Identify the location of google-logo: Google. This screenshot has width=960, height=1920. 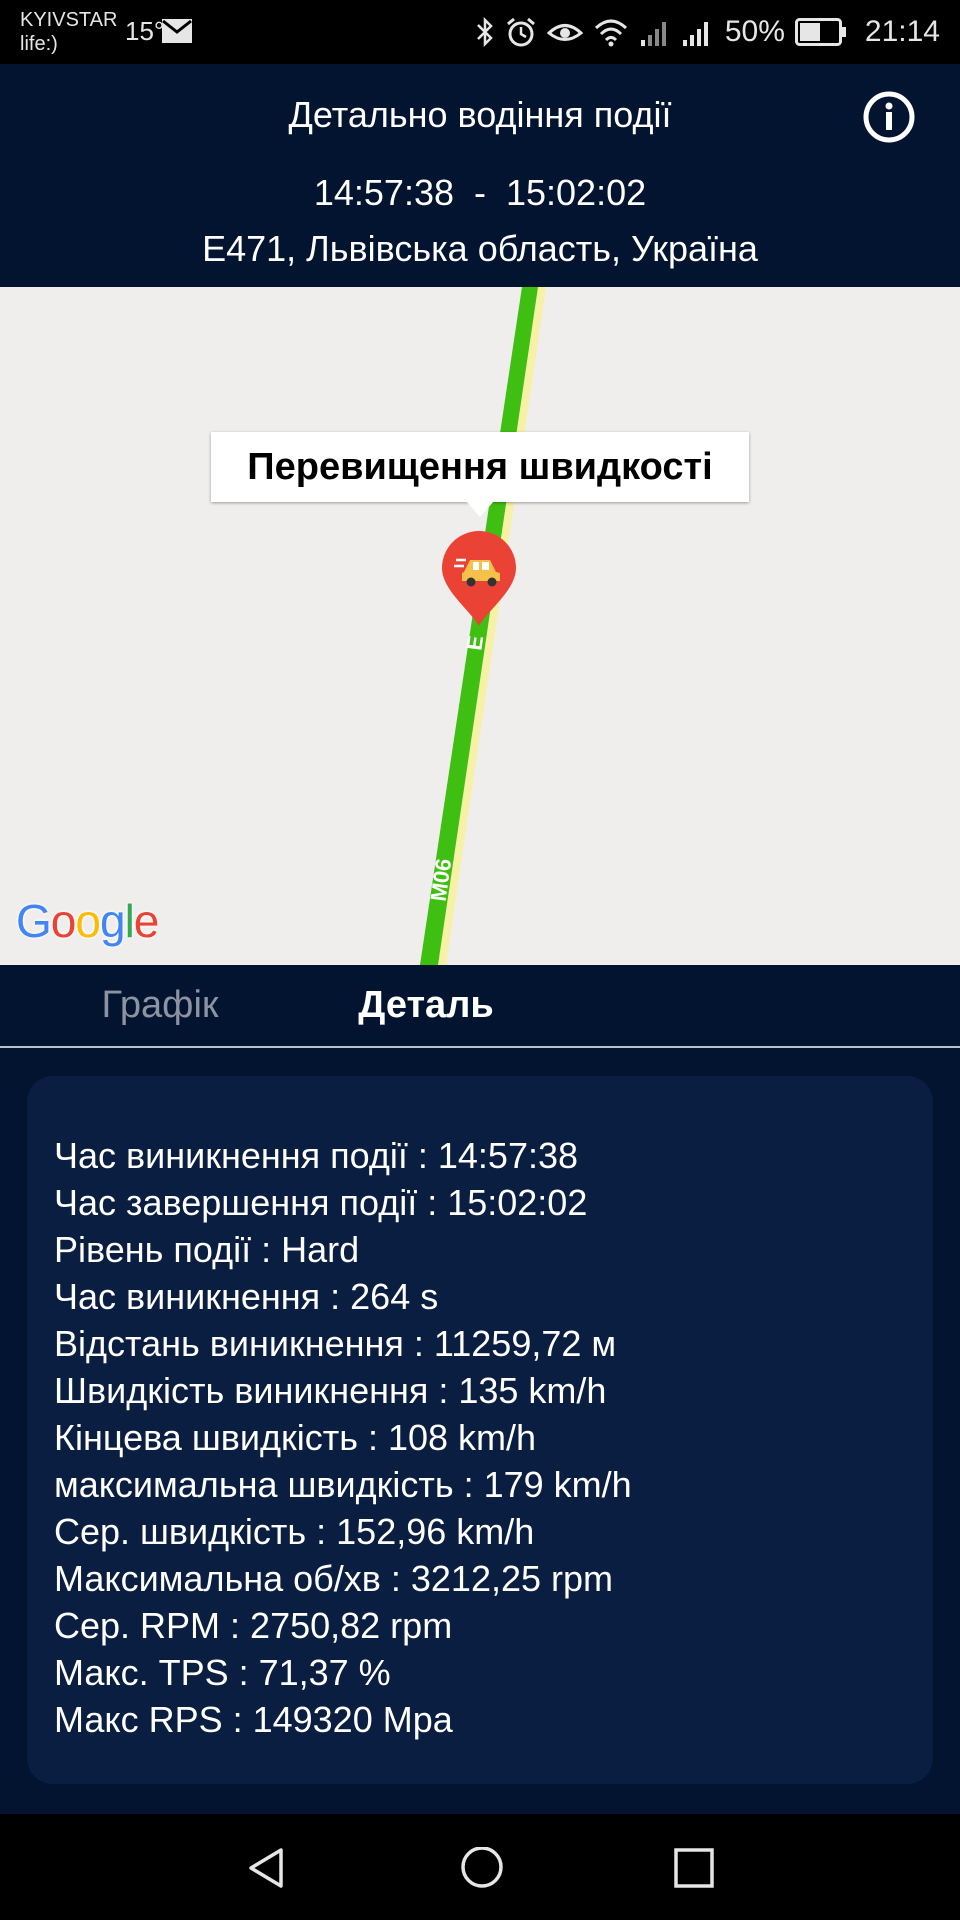
(88, 921).